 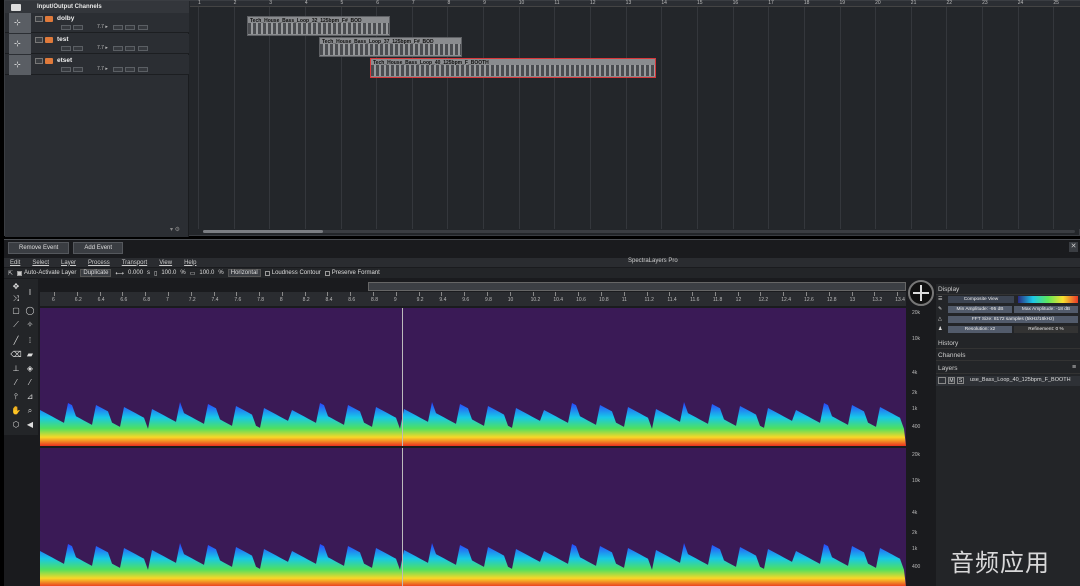 I want to click on scrollbar-thumb, so click(x=263, y=231).